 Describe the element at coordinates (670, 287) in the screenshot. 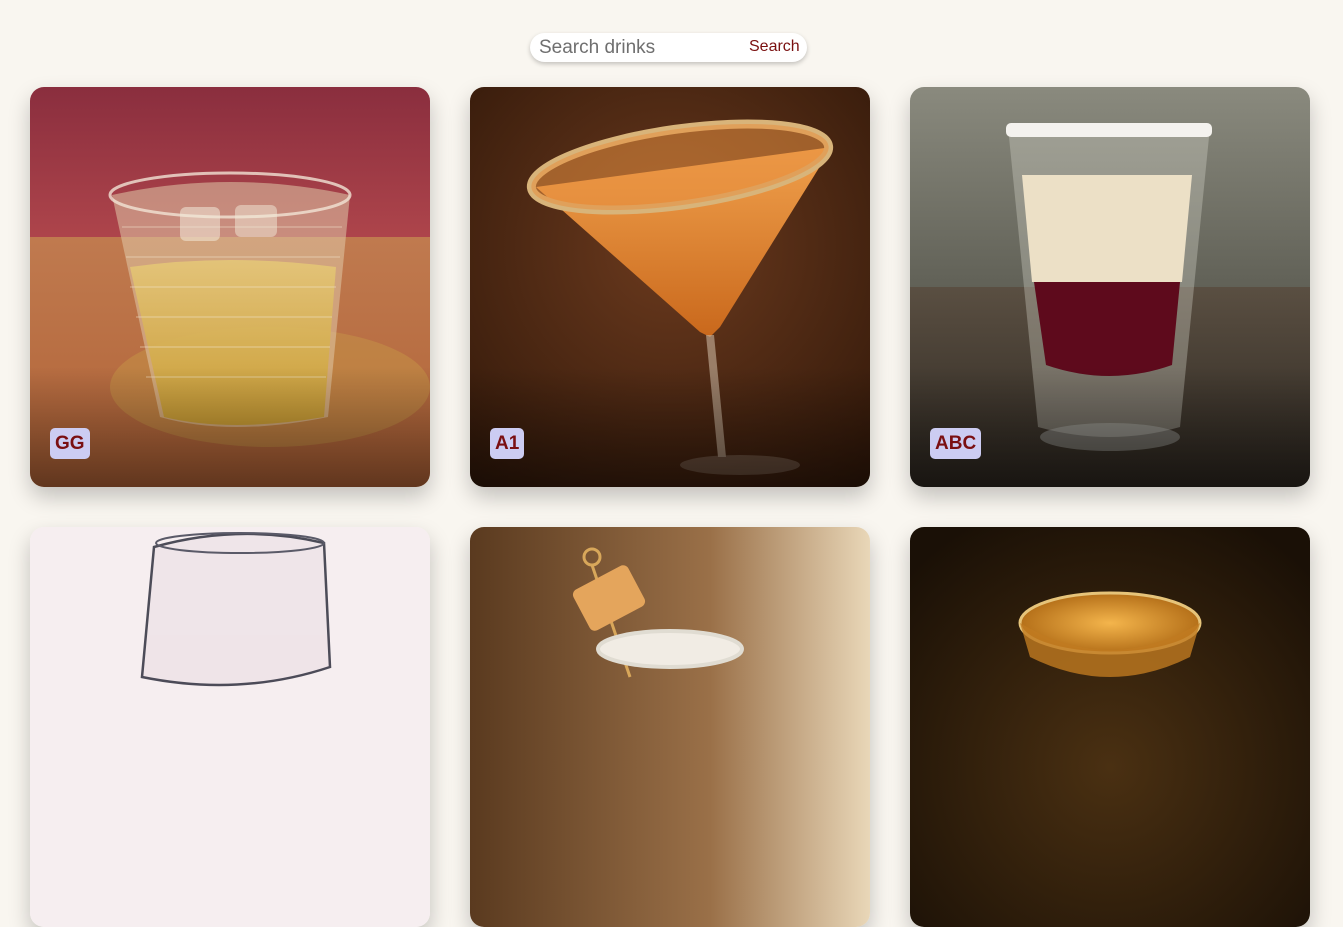

I see `drink-card-a1: A1` at that location.